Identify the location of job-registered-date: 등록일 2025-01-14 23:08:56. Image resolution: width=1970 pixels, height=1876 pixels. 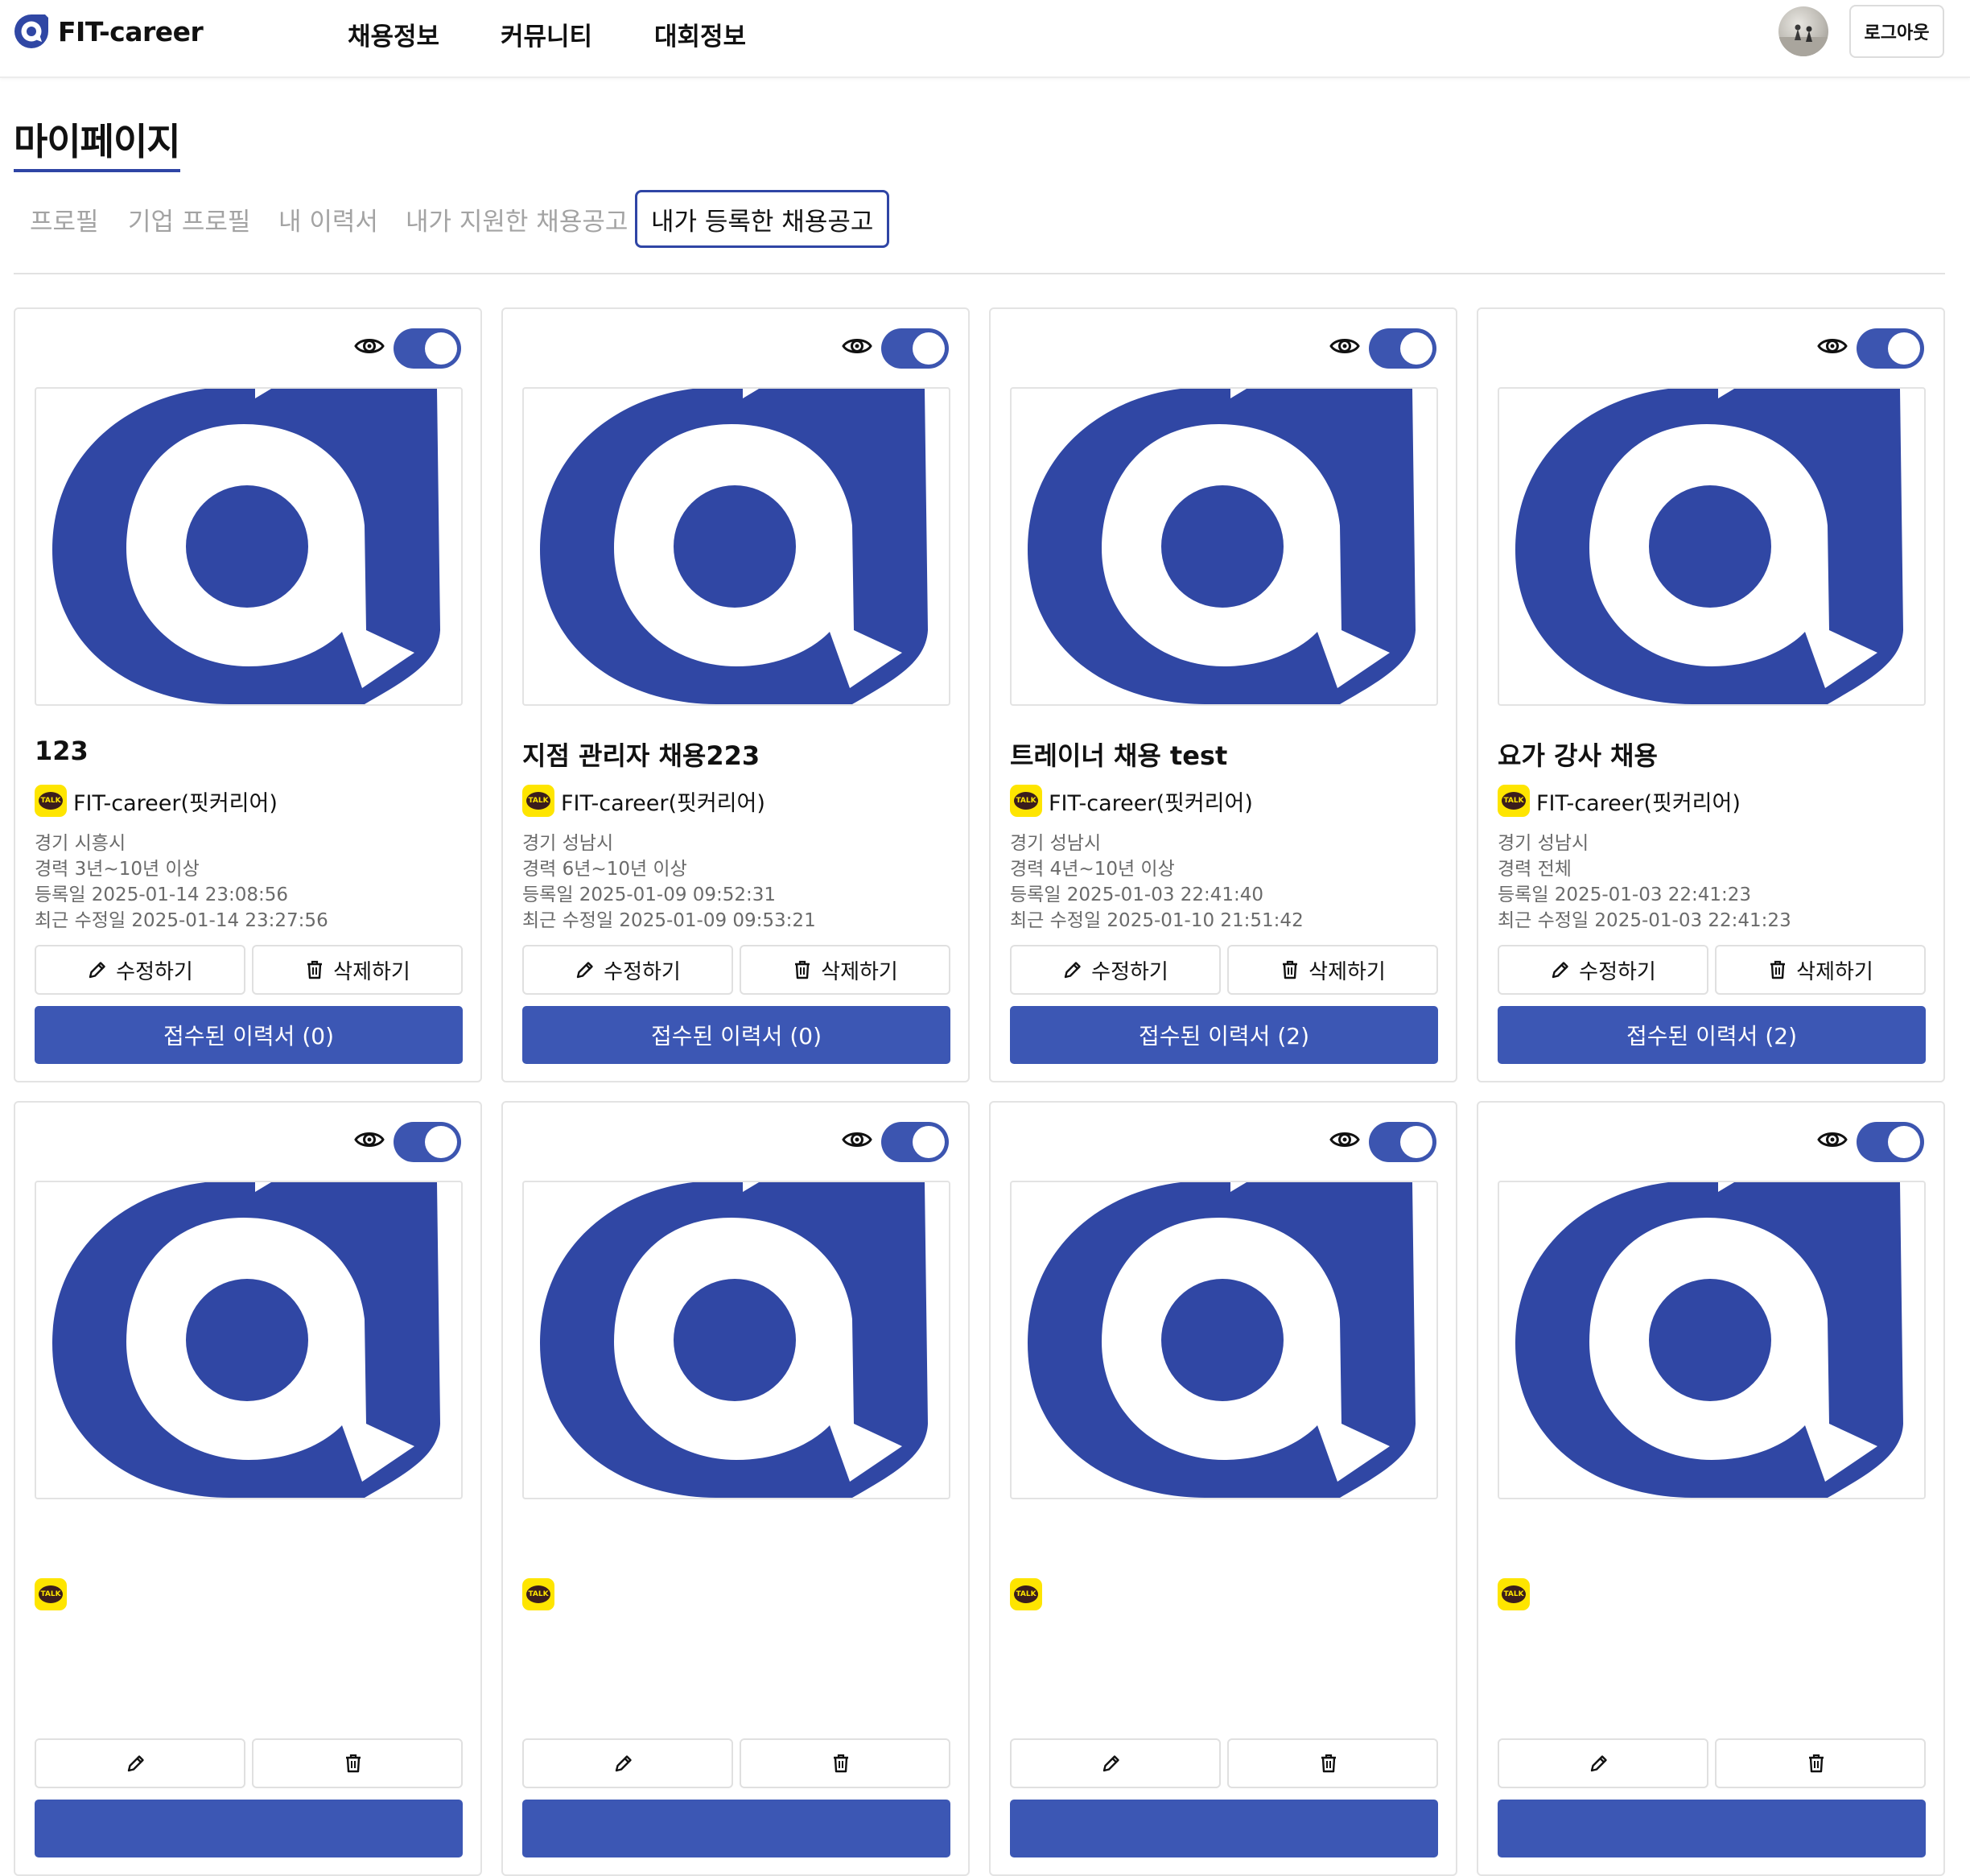
(162, 894).